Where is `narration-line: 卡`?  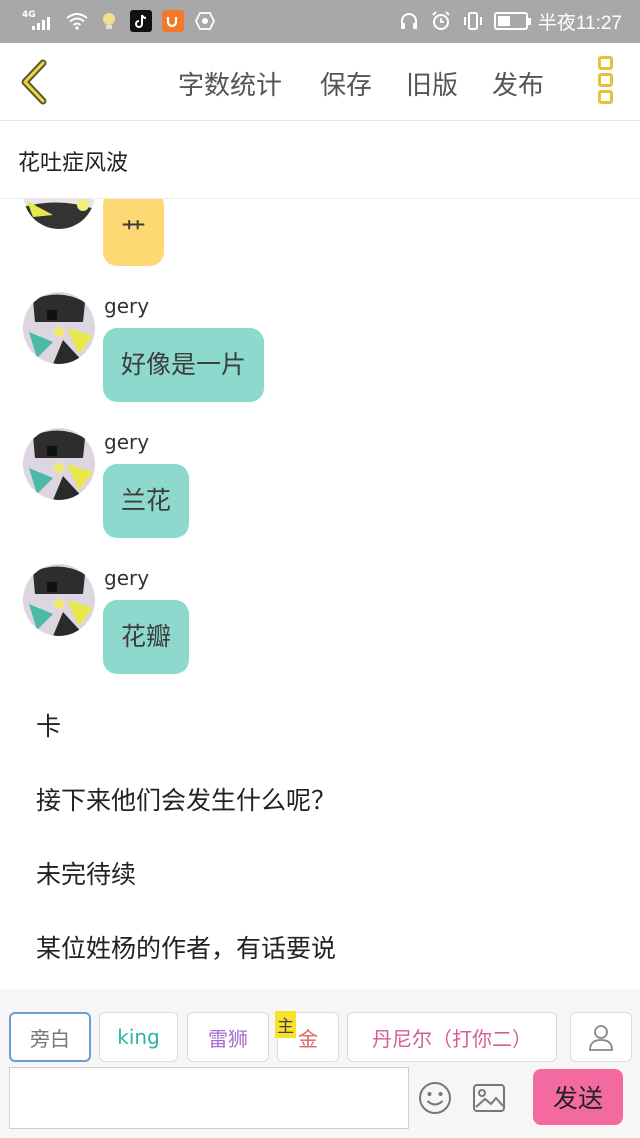 narration-line: 卡 is located at coordinates (48, 725).